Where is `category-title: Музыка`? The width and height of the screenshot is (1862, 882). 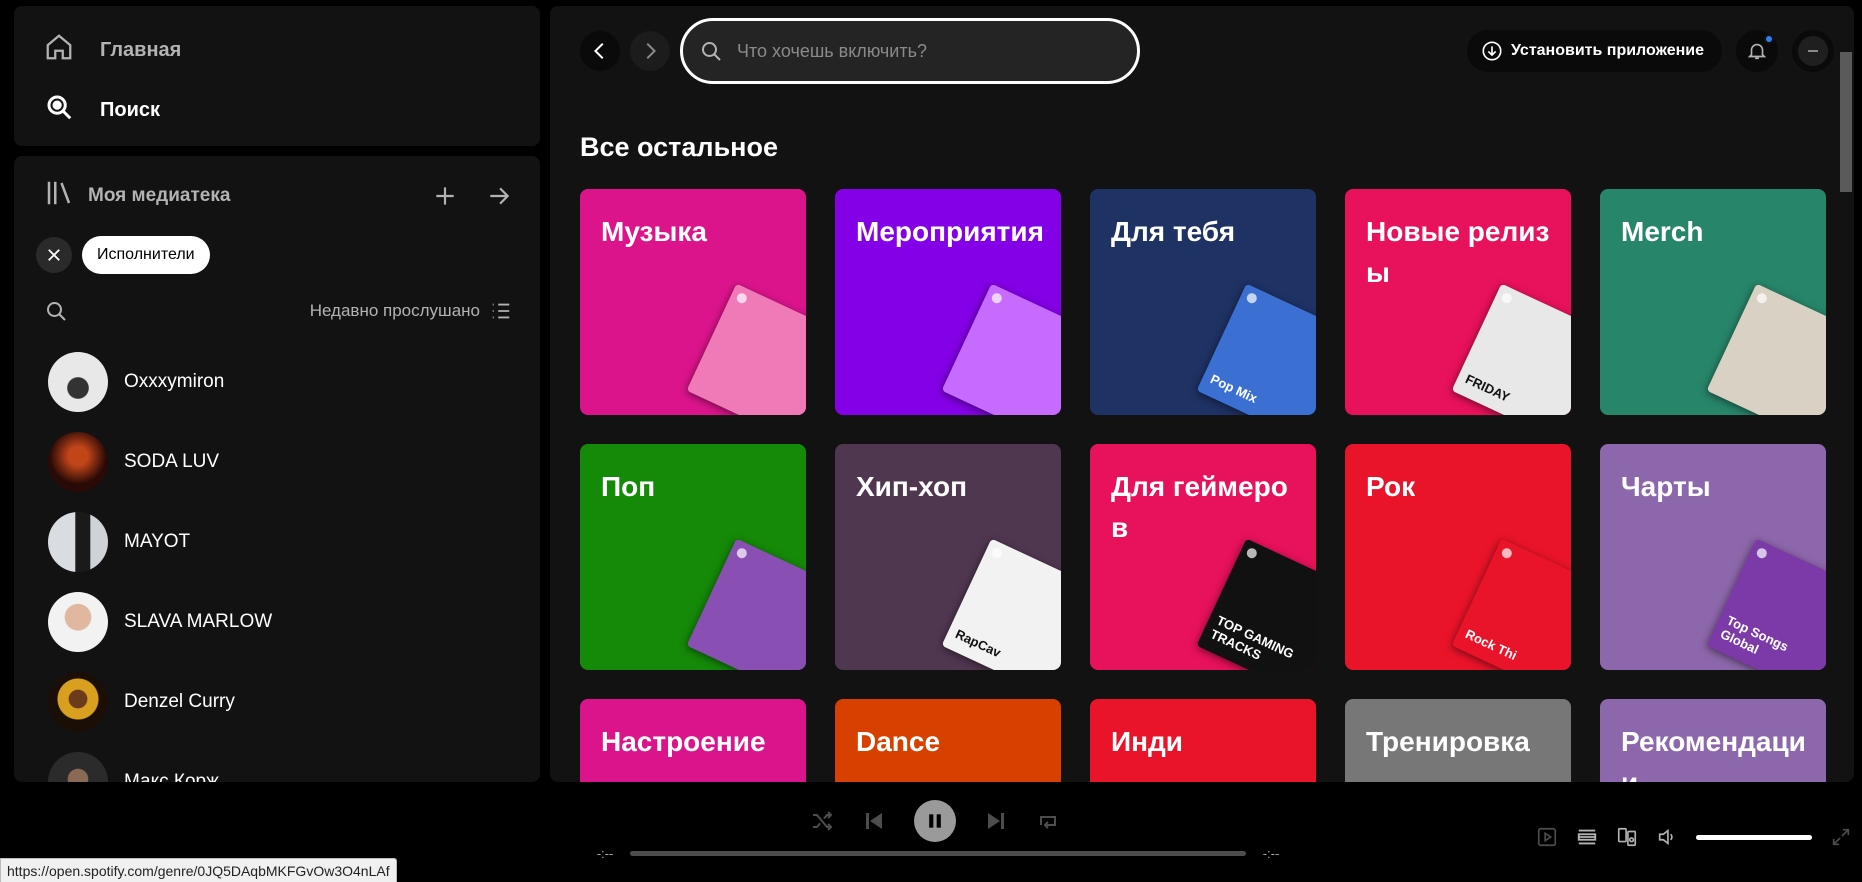
category-title: Музыка is located at coordinates (654, 231).